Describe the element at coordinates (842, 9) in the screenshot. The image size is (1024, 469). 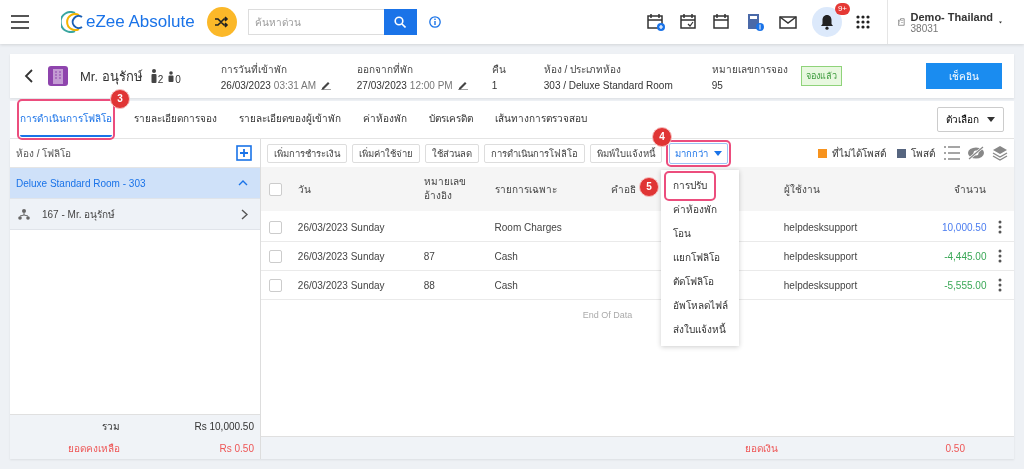
I see `notification-badge: 9+` at that location.